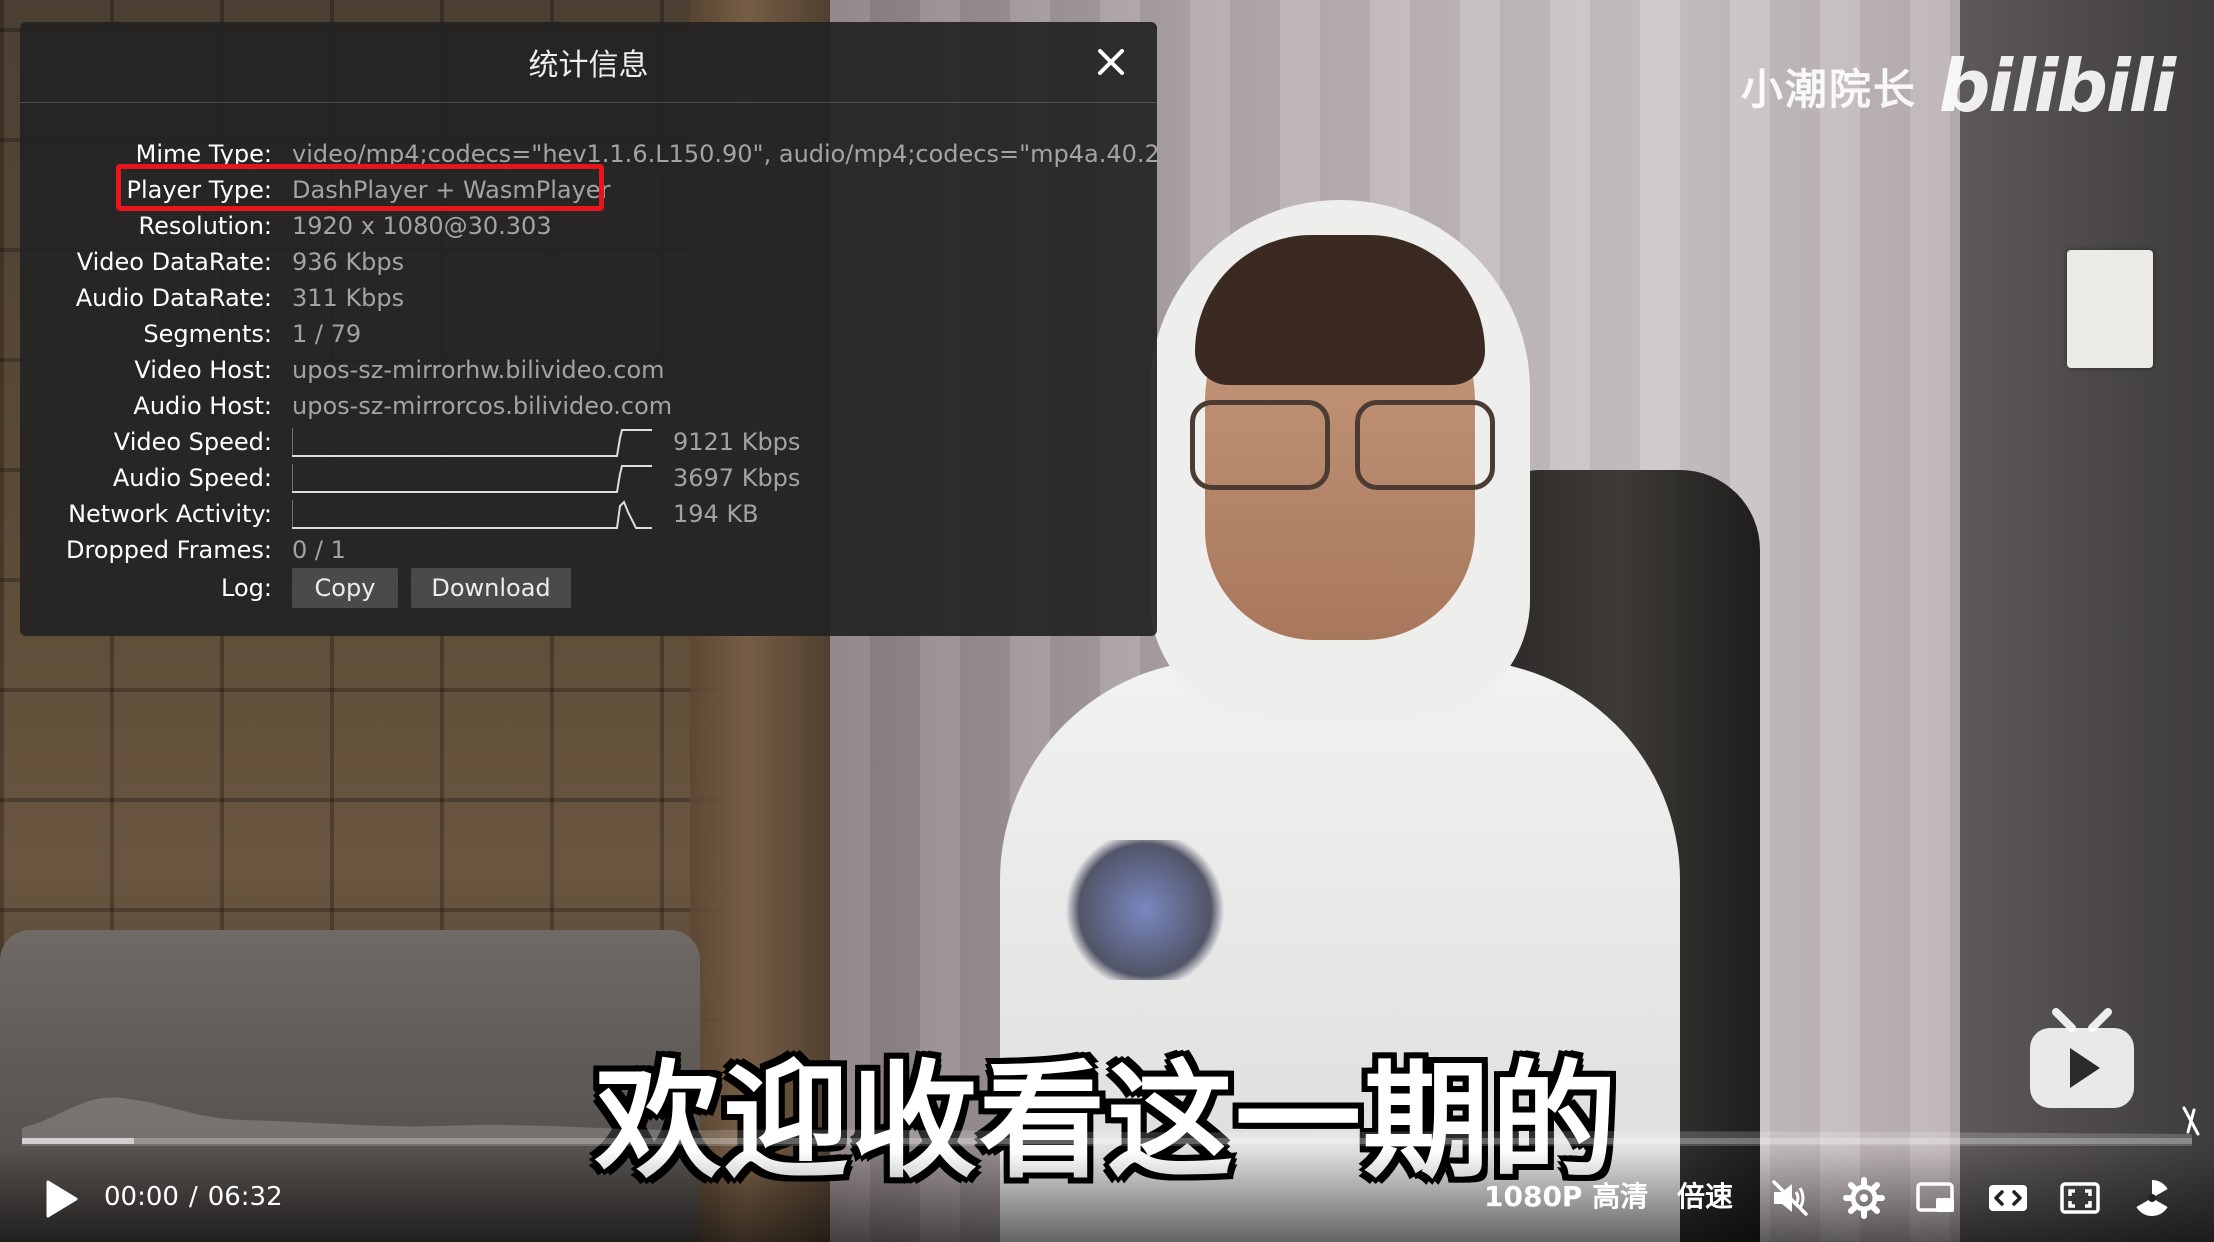 This screenshot has height=1242, width=2214. I want to click on stat-label: Audio DataRate:, so click(173, 298).